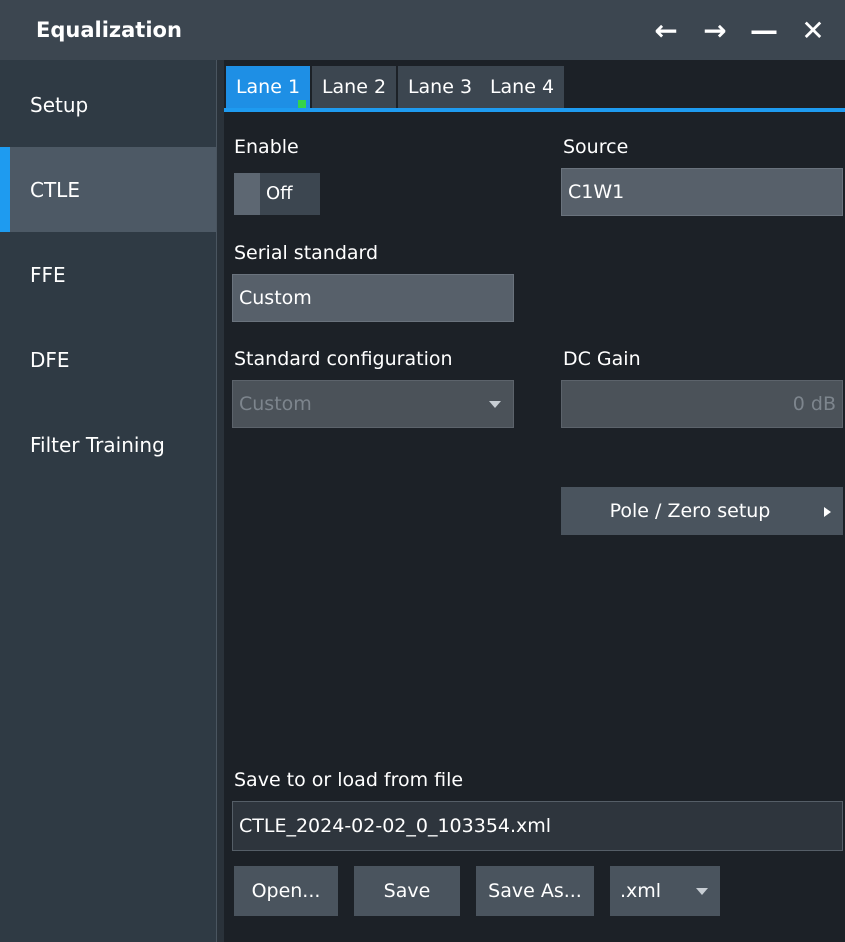 The image size is (845, 942). What do you see at coordinates (275, 404) in the screenshot?
I see `standard-configuration-value: Custom` at bounding box center [275, 404].